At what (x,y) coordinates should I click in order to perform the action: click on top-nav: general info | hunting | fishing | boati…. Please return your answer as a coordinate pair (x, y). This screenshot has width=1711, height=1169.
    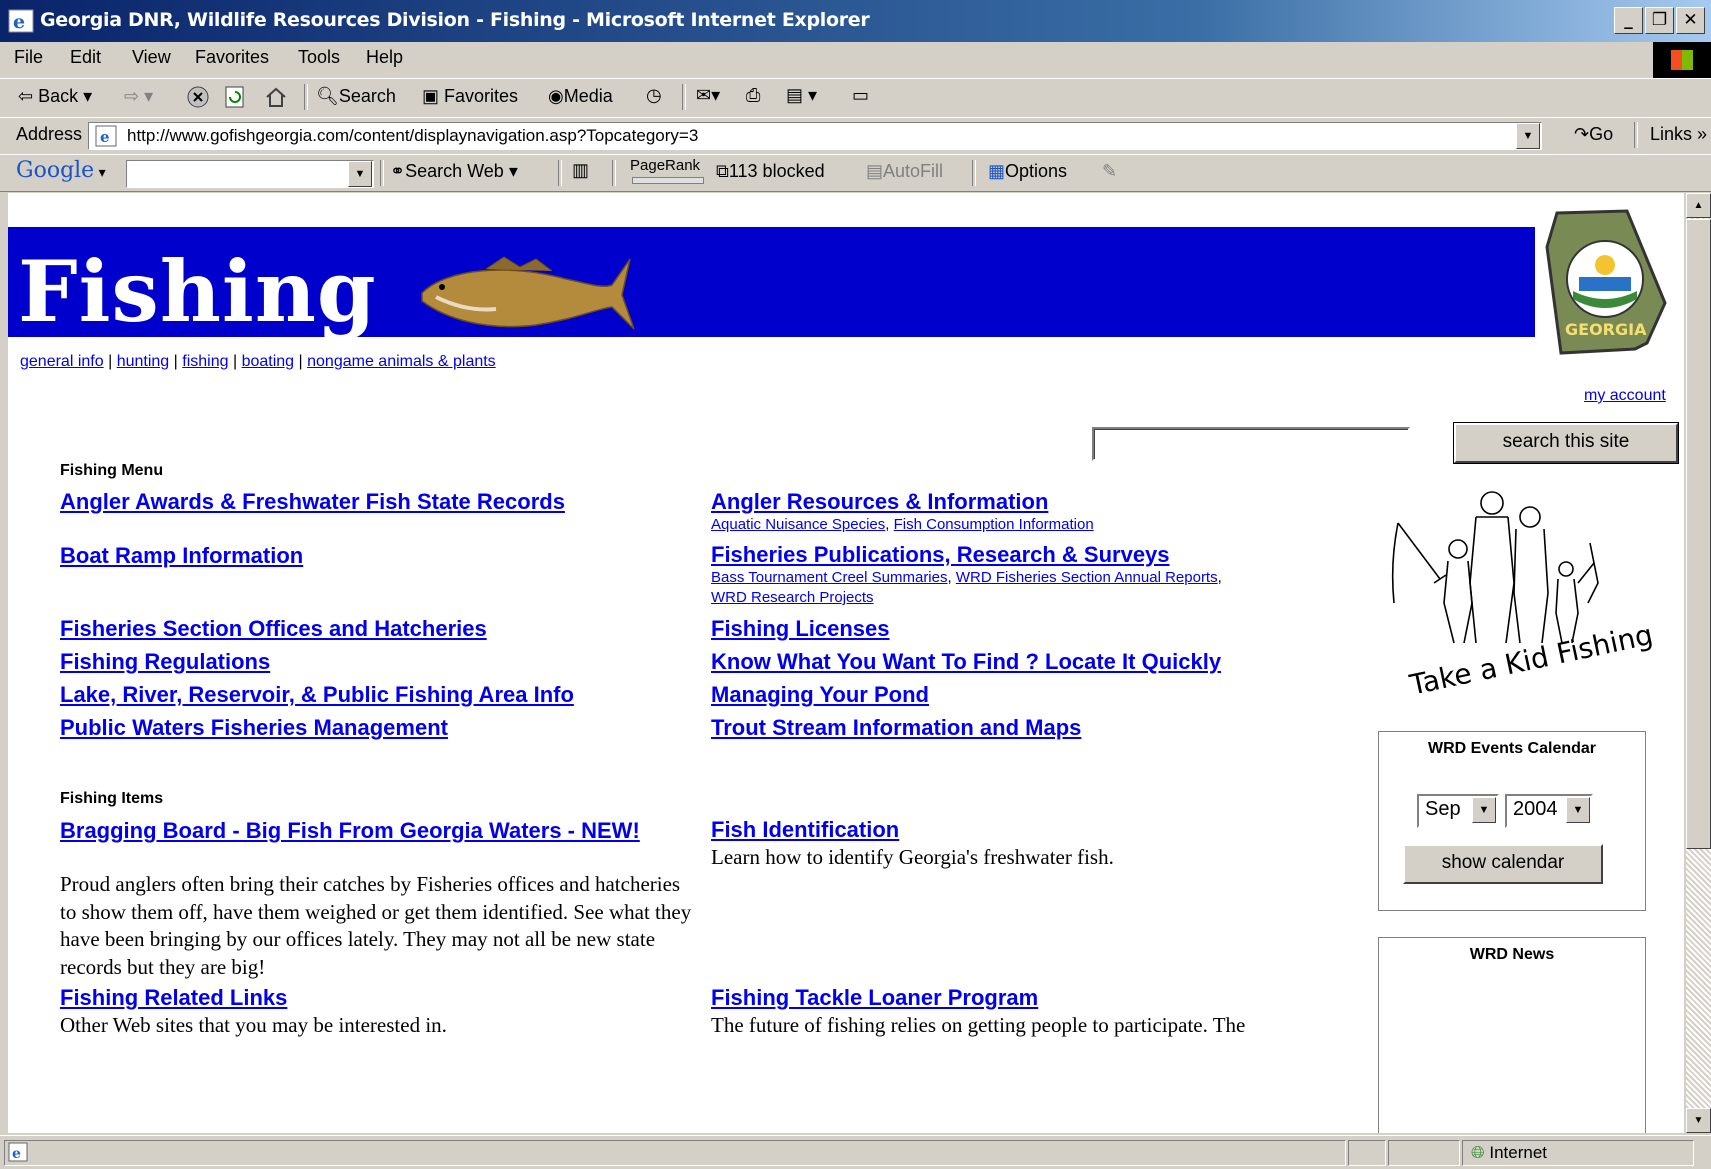
    Looking at the image, I should click on (258, 361).